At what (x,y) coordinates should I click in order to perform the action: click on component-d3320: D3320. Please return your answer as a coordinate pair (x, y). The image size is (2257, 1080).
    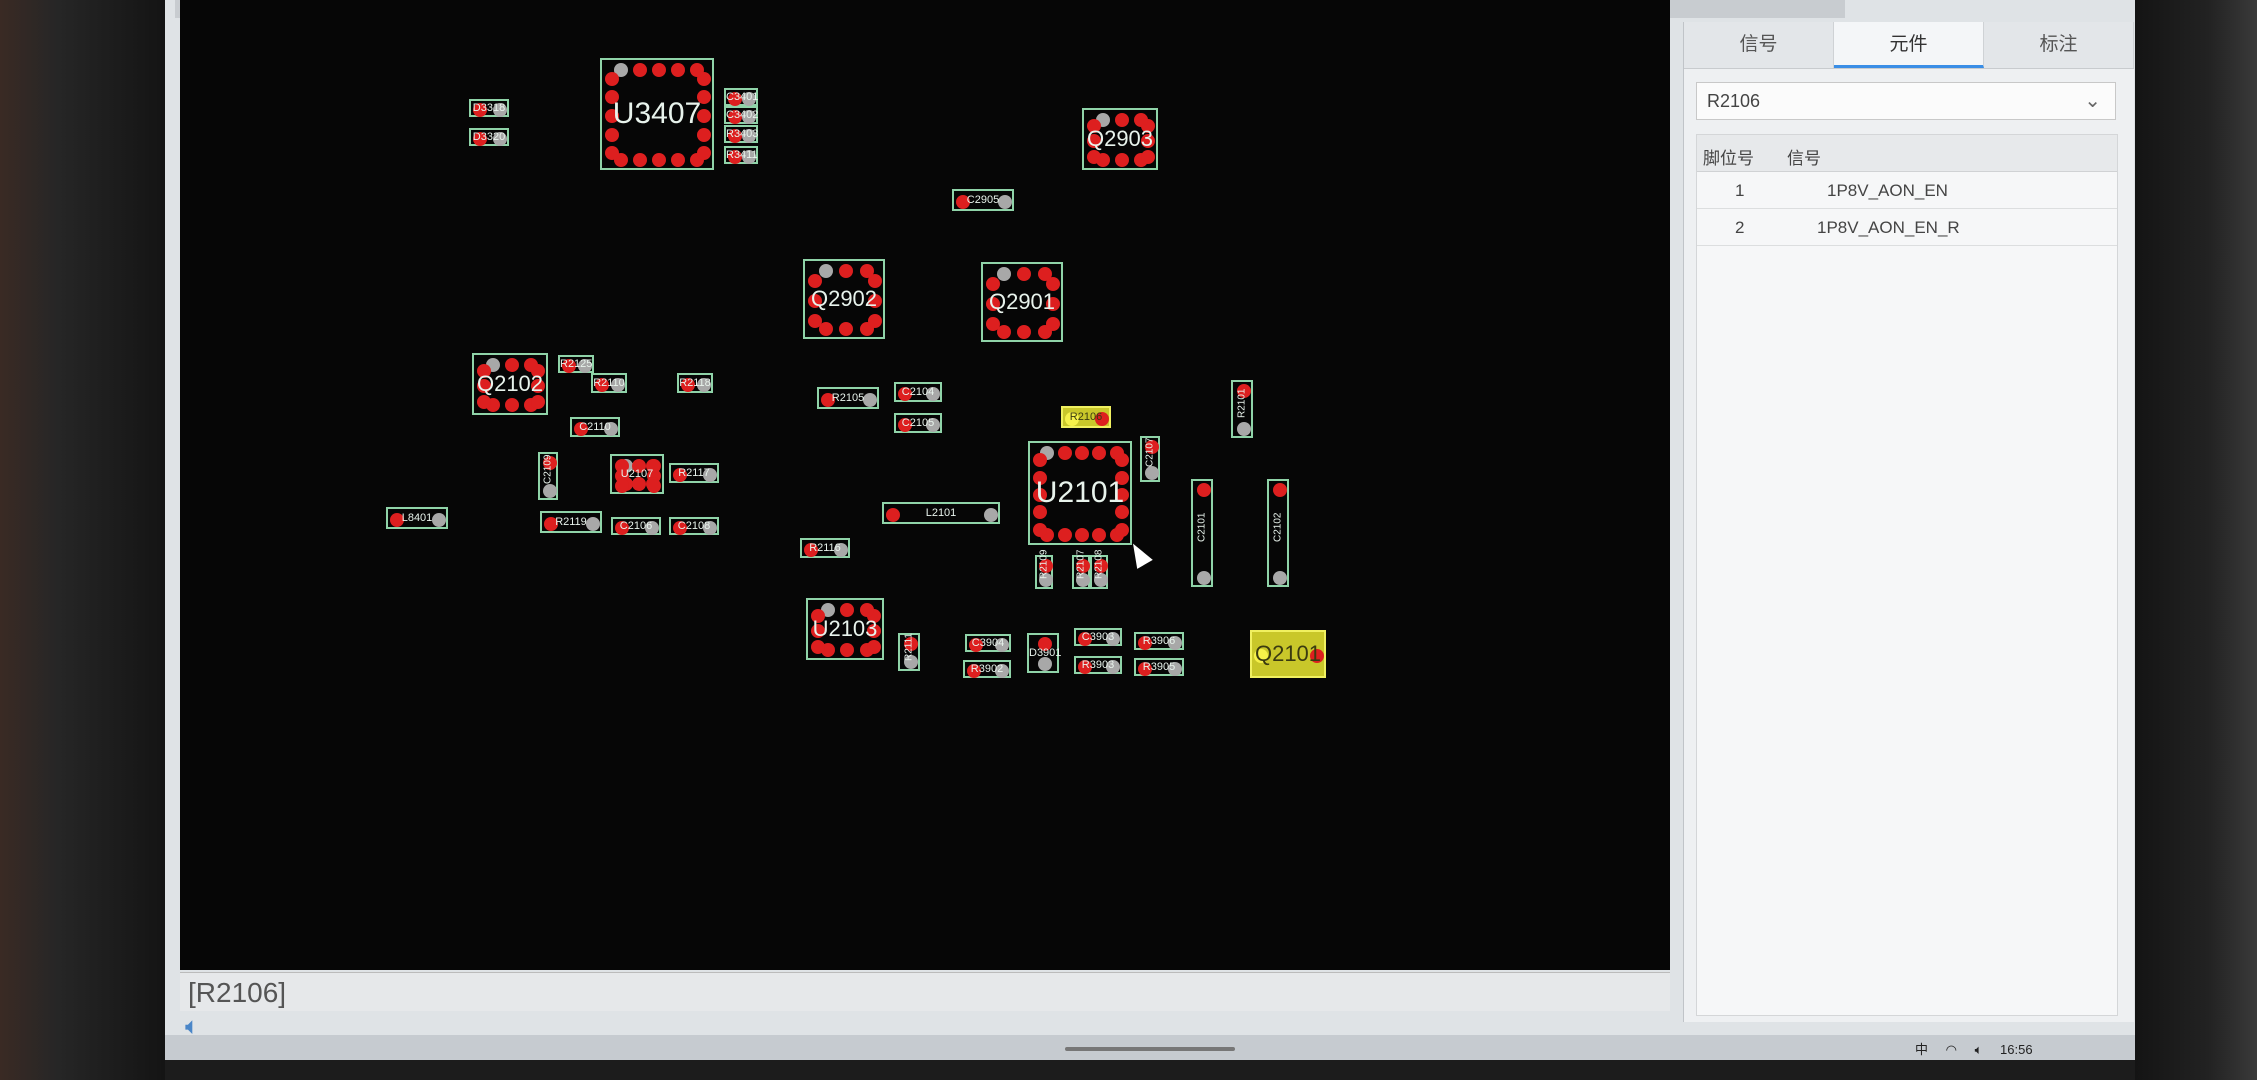
    Looking at the image, I should click on (489, 137).